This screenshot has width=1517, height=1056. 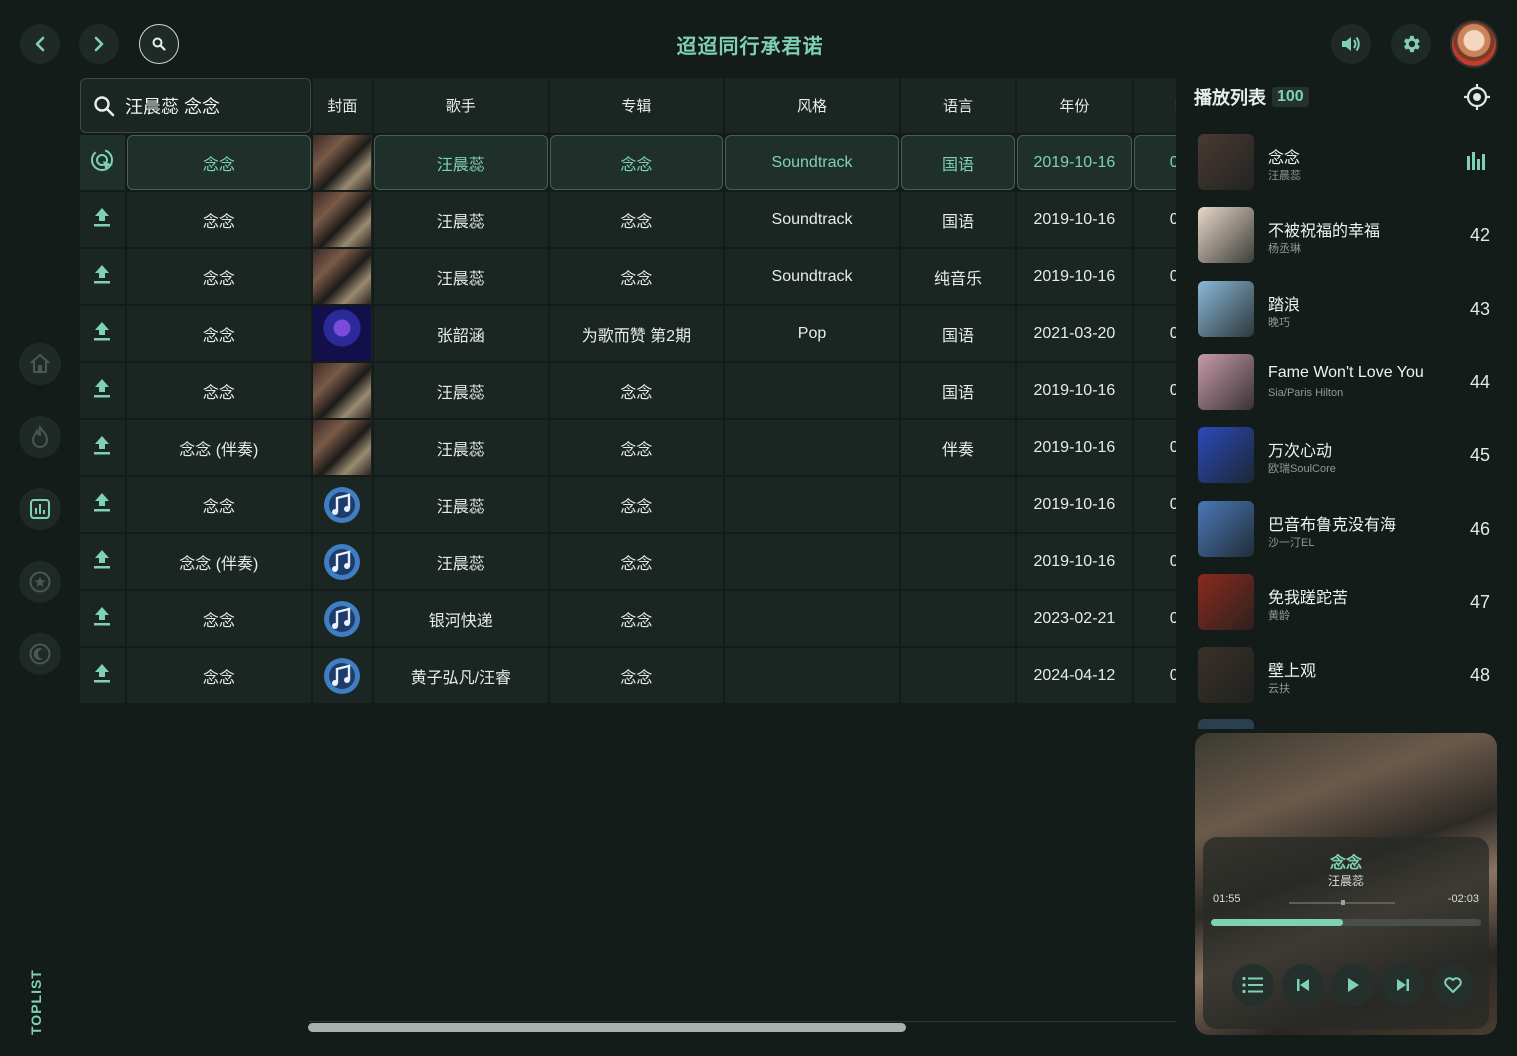 What do you see at coordinates (1074, 618) in the screenshot?
I see `cell-year: 2023-02-21` at bounding box center [1074, 618].